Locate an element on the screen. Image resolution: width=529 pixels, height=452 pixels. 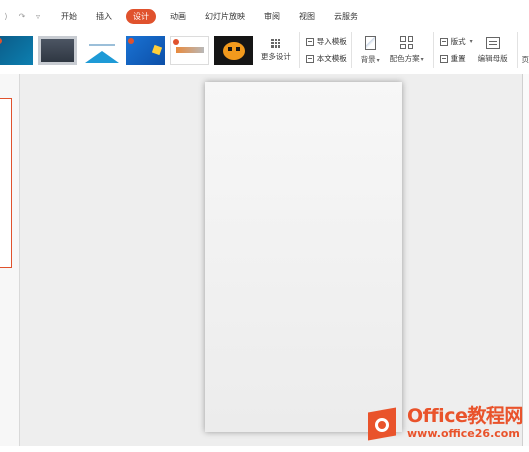
thumbnail-image is located at coordinates (57, 50).